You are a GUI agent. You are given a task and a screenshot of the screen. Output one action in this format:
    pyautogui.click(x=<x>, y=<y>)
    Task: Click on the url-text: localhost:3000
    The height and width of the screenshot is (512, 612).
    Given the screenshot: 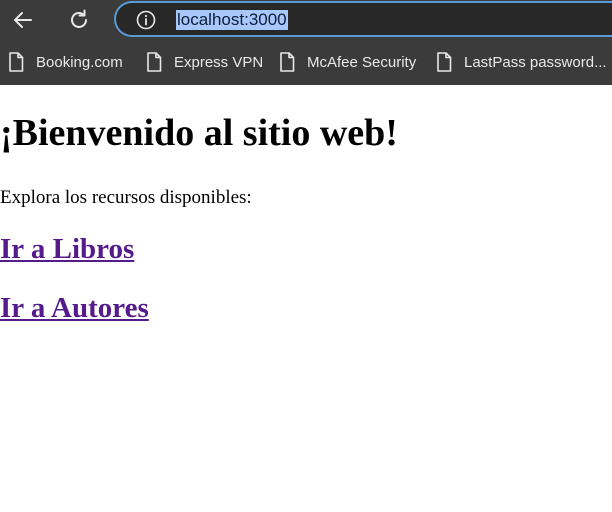 What is the action you would take?
    pyautogui.click(x=232, y=20)
    